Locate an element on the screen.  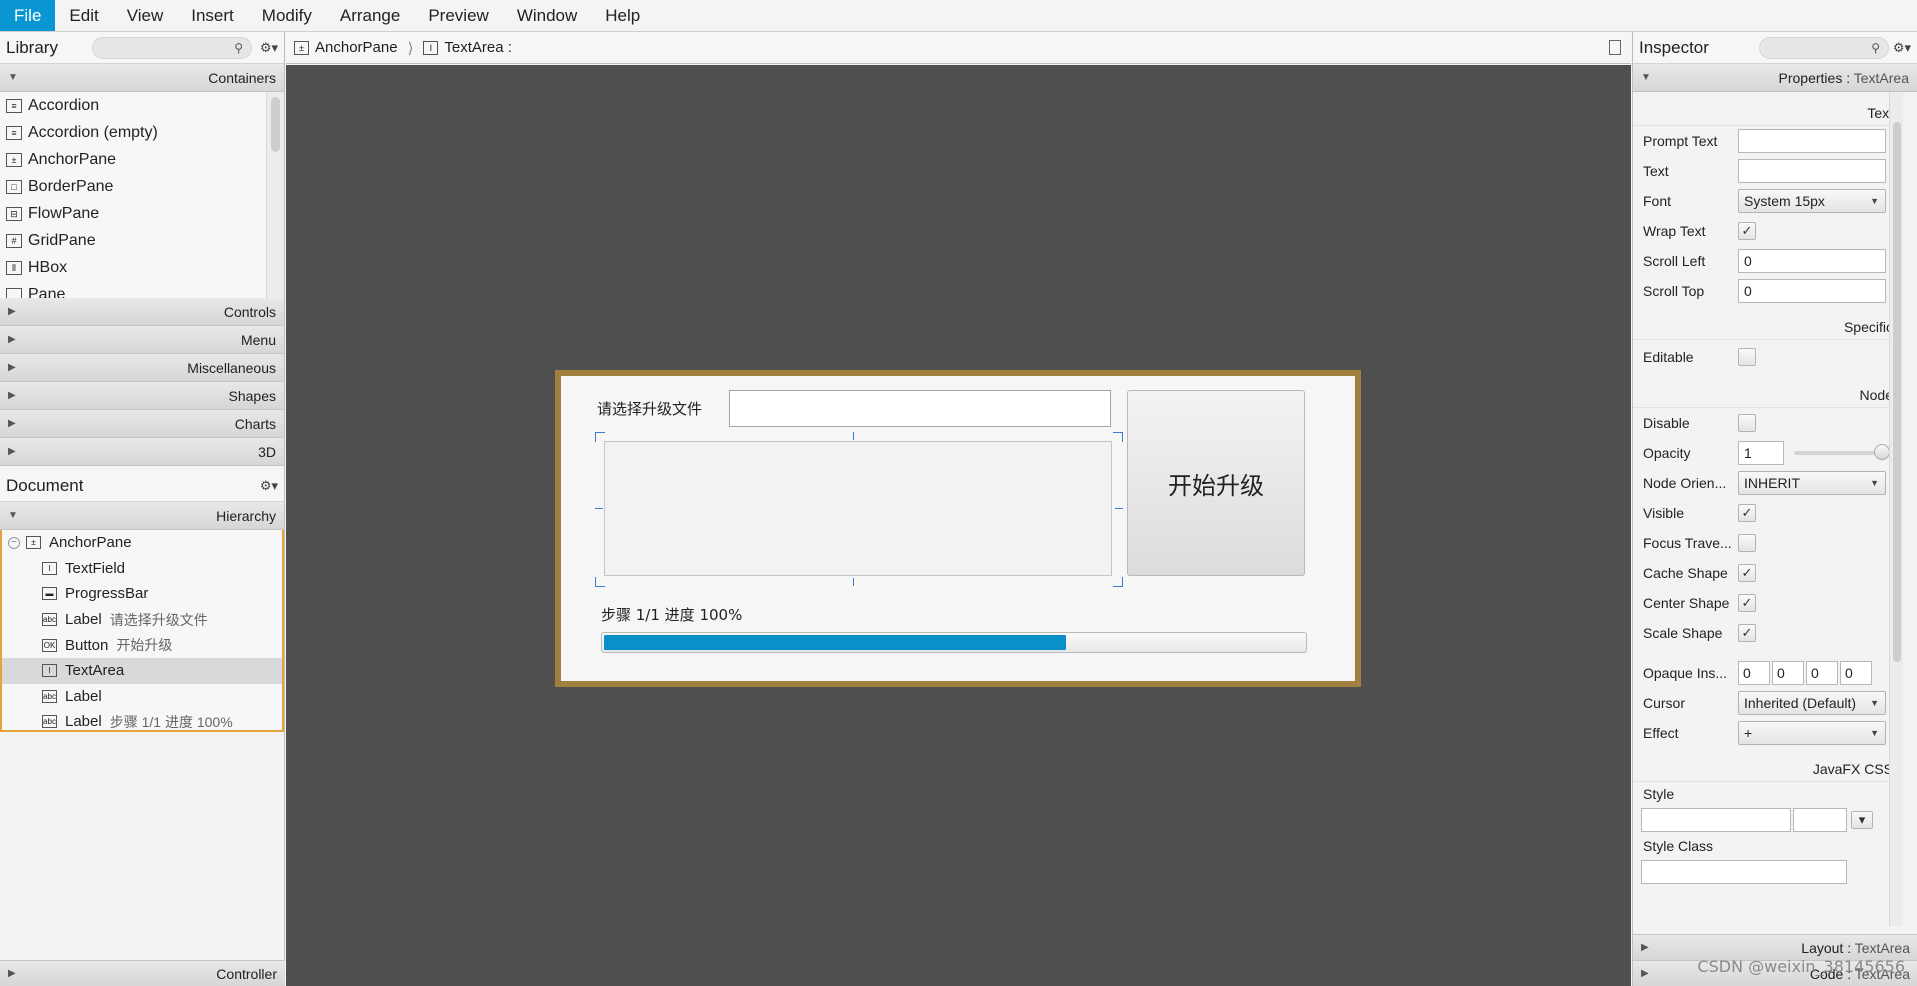
upgrade-progress-bar is located at coordinates (954, 642).